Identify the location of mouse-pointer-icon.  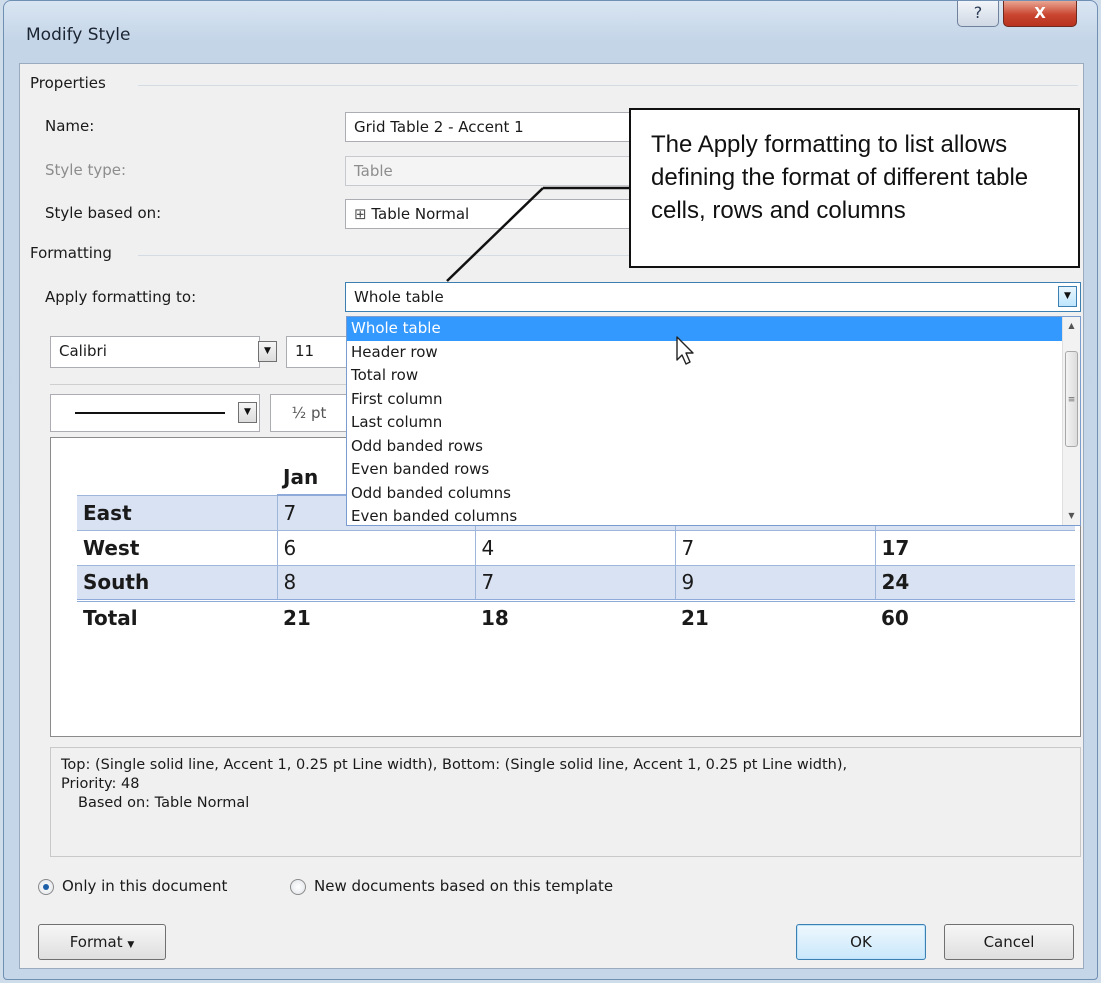
(685, 350).